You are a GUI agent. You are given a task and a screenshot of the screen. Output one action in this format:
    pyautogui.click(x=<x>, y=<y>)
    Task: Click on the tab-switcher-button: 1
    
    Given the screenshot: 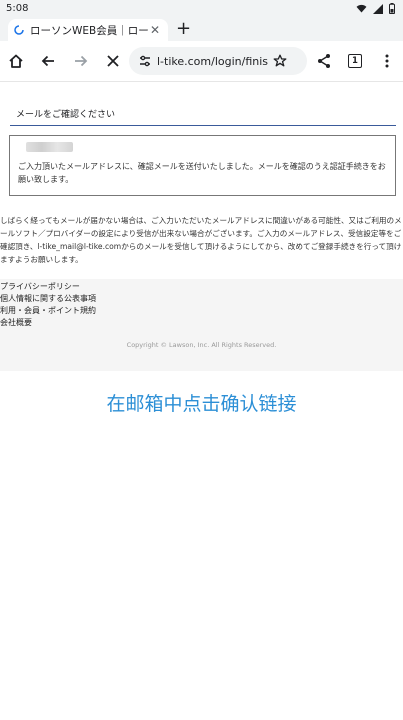 What is the action you would take?
    pyautogui.click(x=355, y=61)
    